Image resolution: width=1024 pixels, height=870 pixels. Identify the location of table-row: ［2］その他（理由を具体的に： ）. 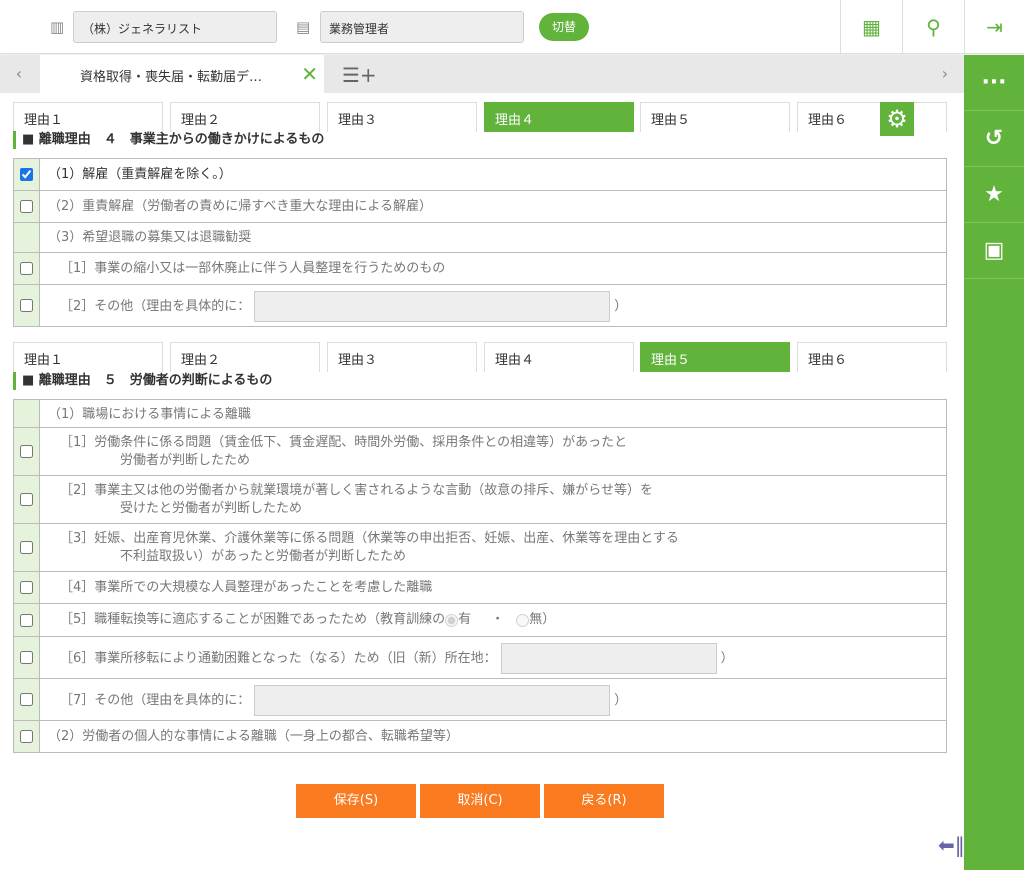
(480, 306).